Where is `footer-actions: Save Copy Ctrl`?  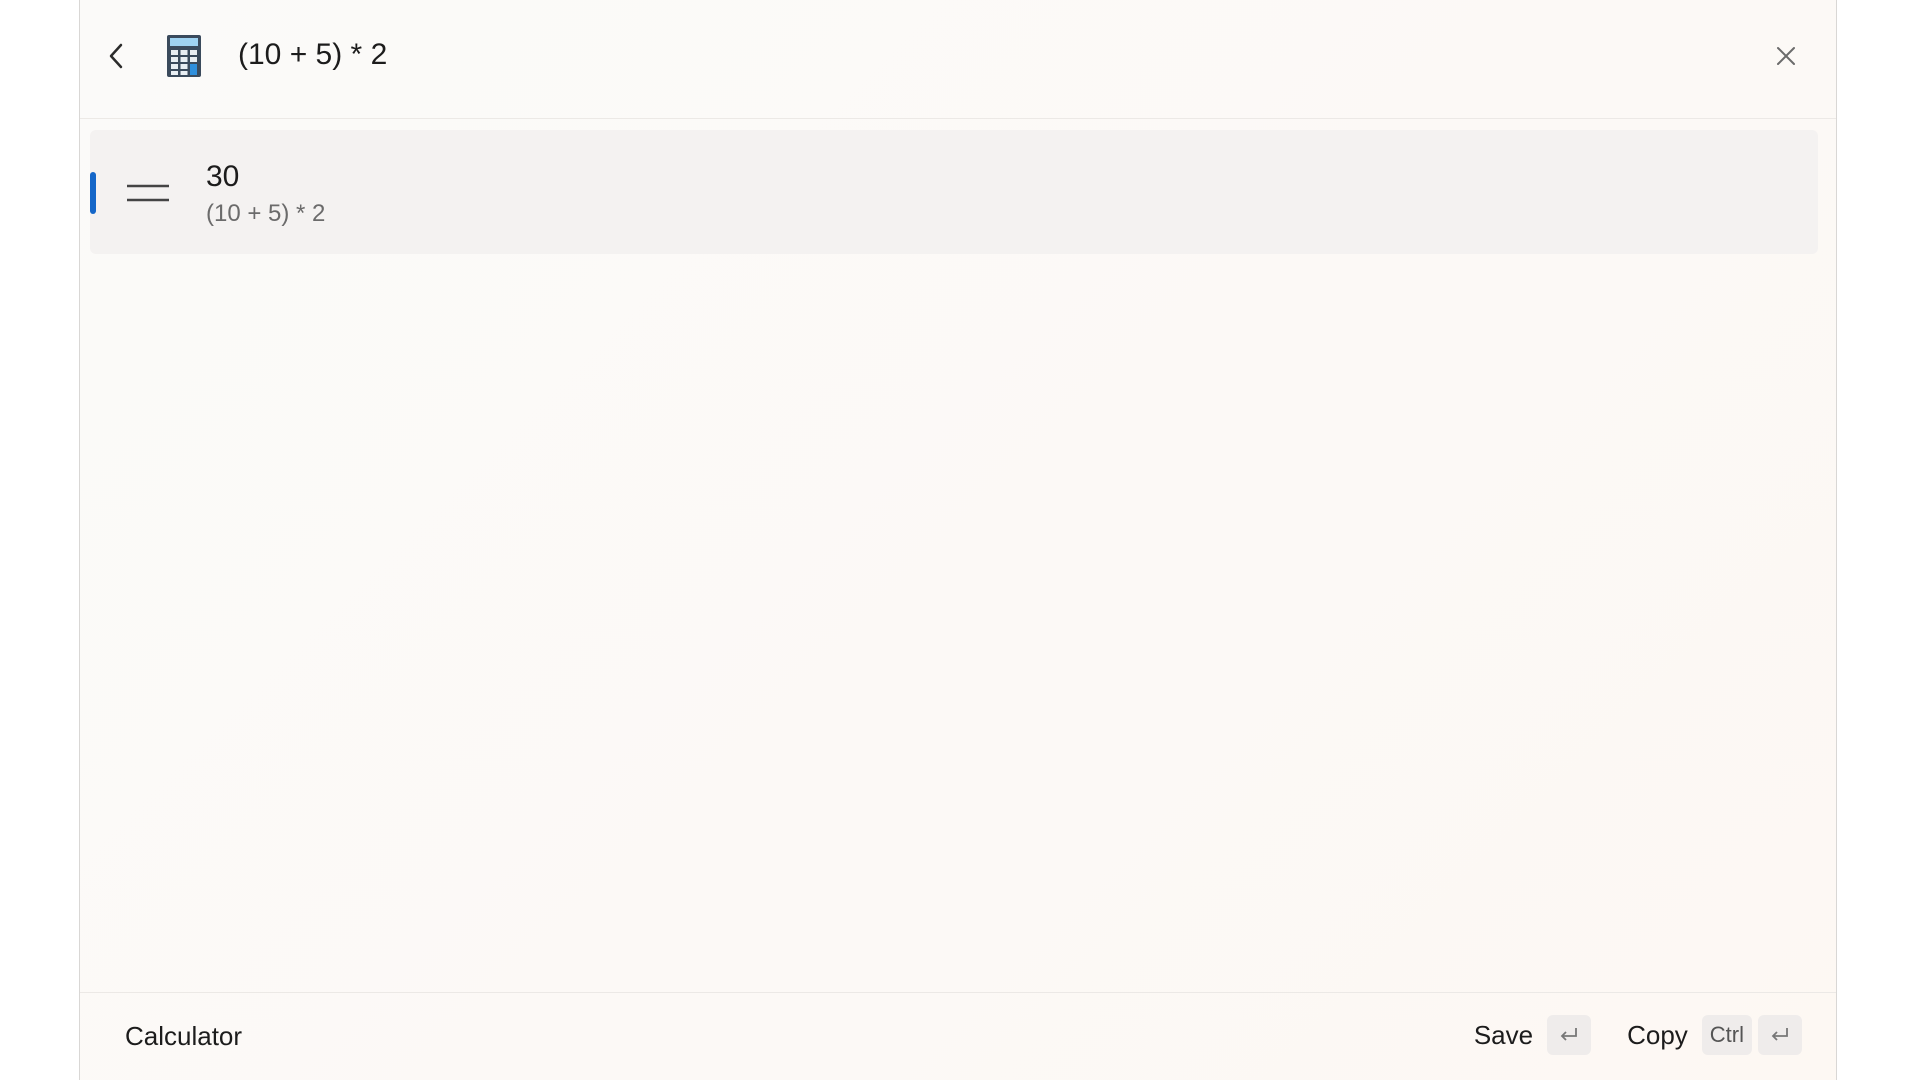
footer-actions: Save Copy Ctrl is located at coordinates (1641, 1035).